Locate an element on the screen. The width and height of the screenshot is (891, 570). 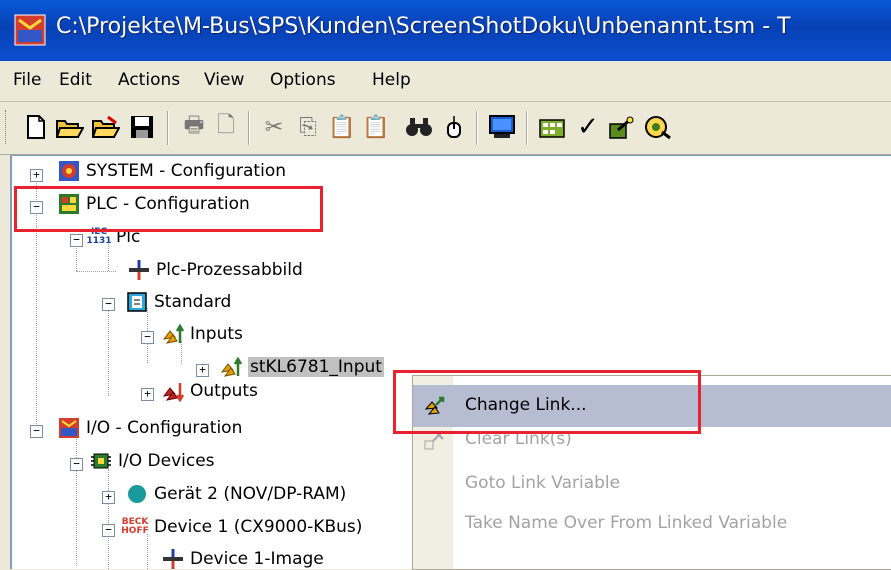
copy-icon: ⎘ is located at coordinates (308, 127).